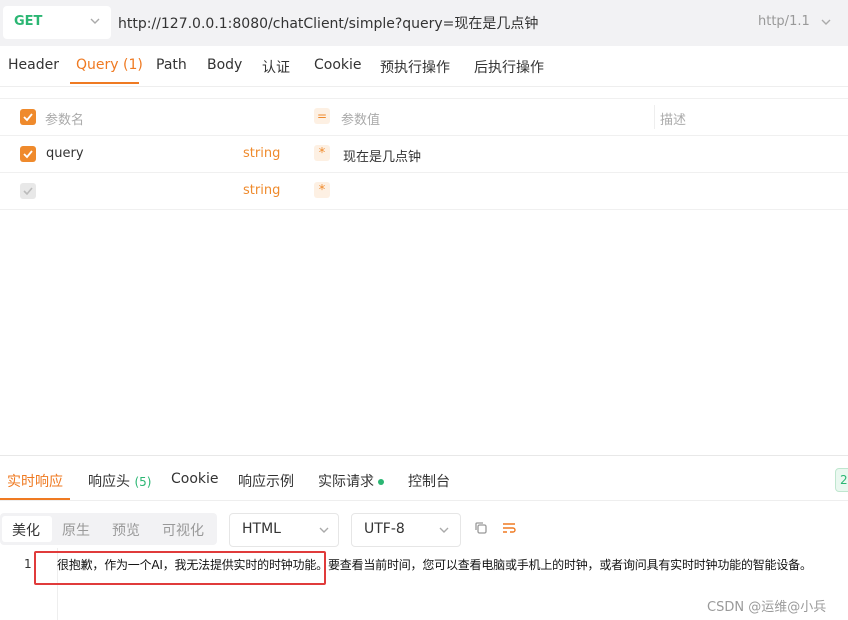 The height and width of the screenshot is (620, 848). I want to click on column-description: 描述, so click(673, 120).